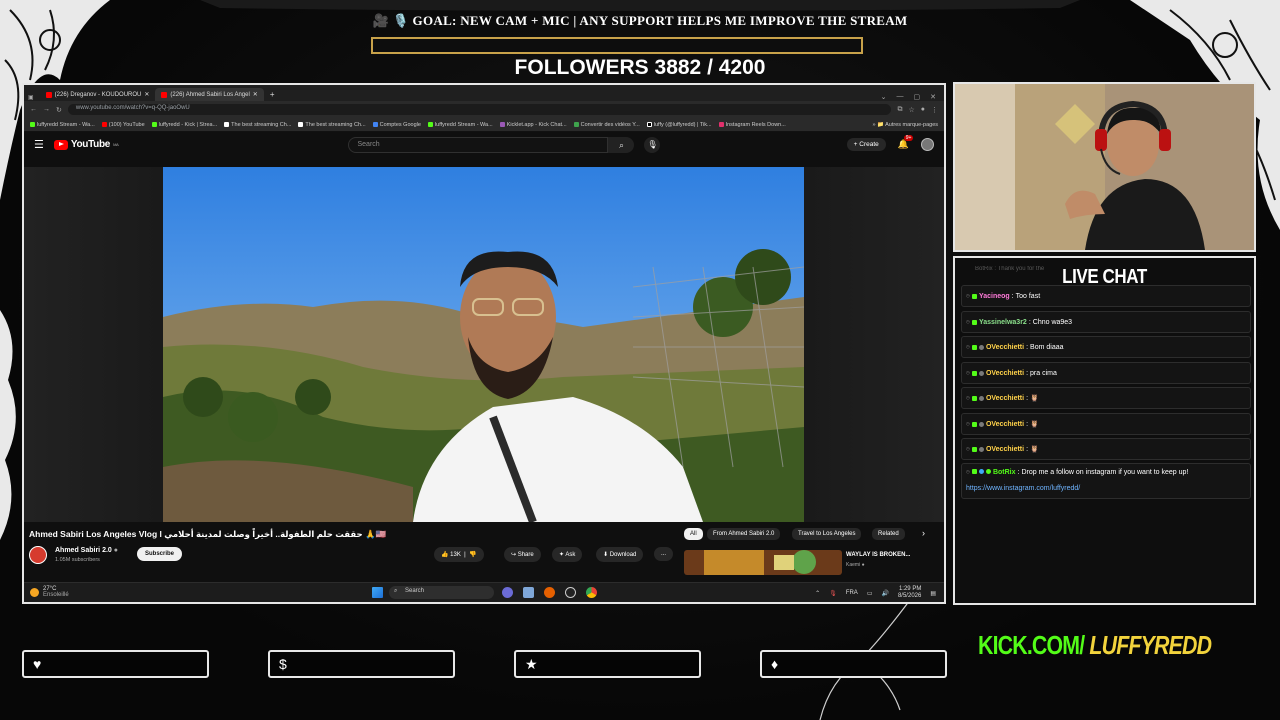  Describe the element at coordinates (1106, 347) in the screenshot. I see `chat-message: ◷ OVecchietti: Bom diaaa` at that location.